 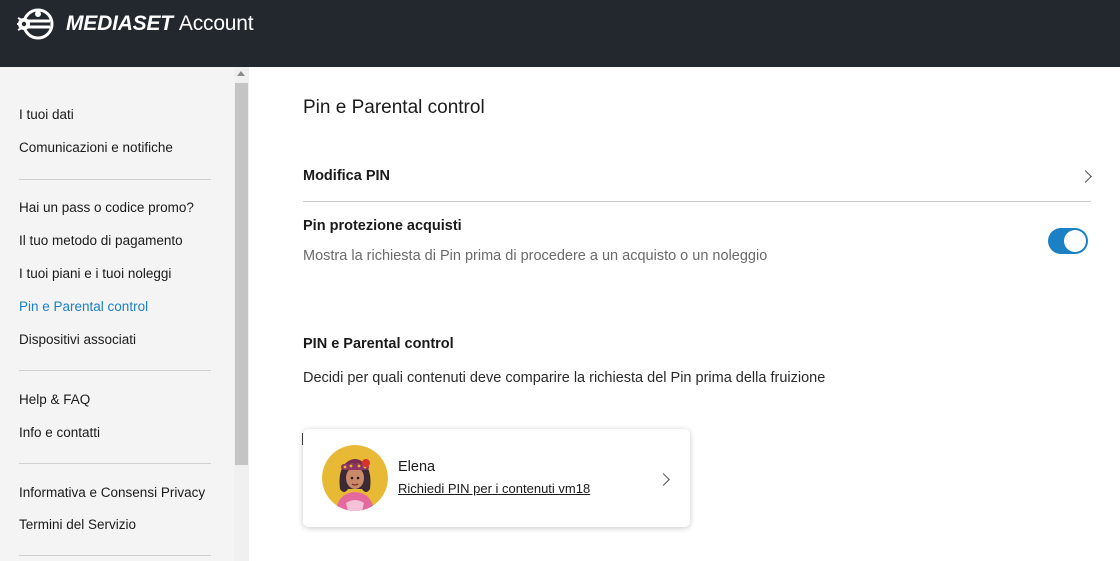 I want to click on row-divider, so click(x=697, y=201).